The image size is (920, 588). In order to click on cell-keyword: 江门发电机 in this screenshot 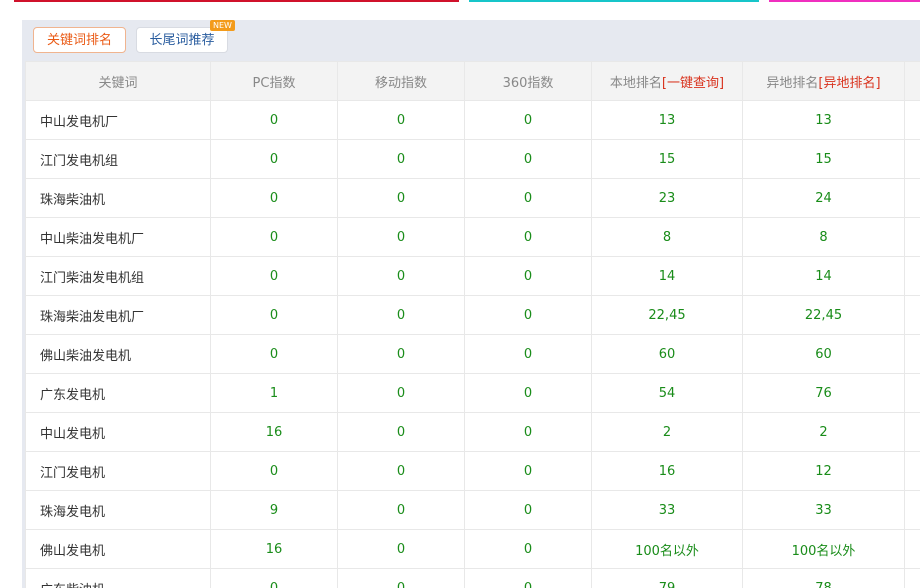, I will do `click(118, 471)`.